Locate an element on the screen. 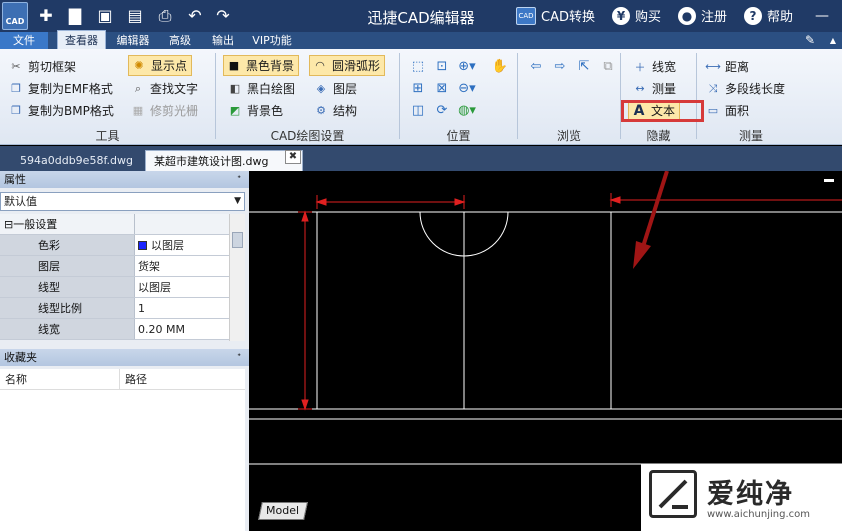 Image resolution: width=842 pixels, height=531 pixels. zoom-out-icon: ⊖▾ is located at coordinates (467, 88).